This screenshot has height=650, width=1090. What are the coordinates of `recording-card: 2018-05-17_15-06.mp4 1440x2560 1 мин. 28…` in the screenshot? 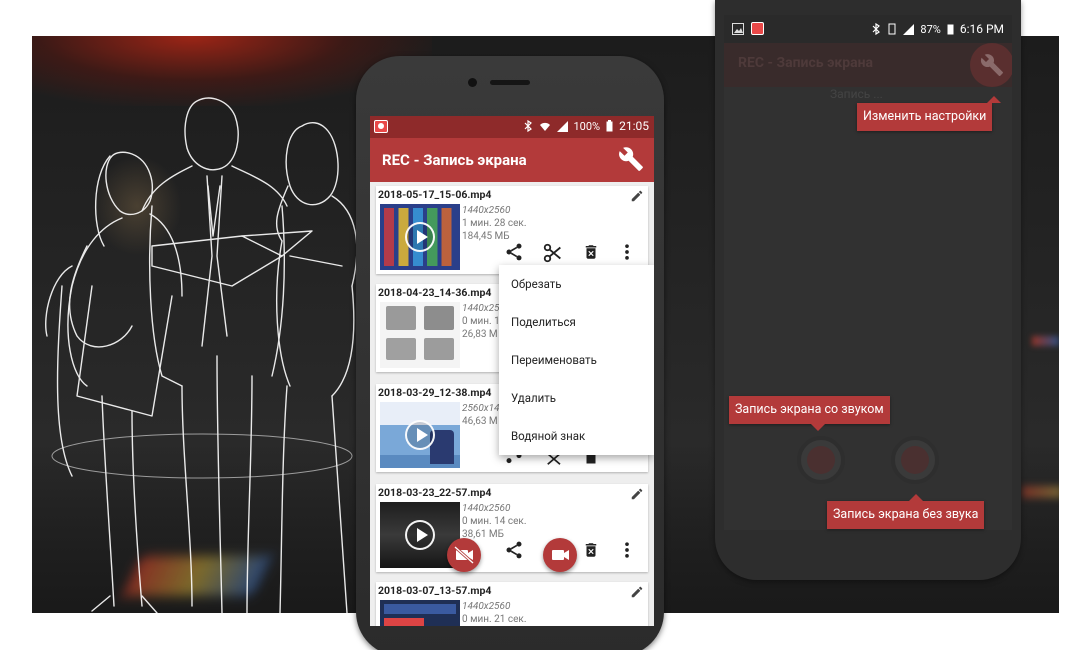 It's located at (512, 230).